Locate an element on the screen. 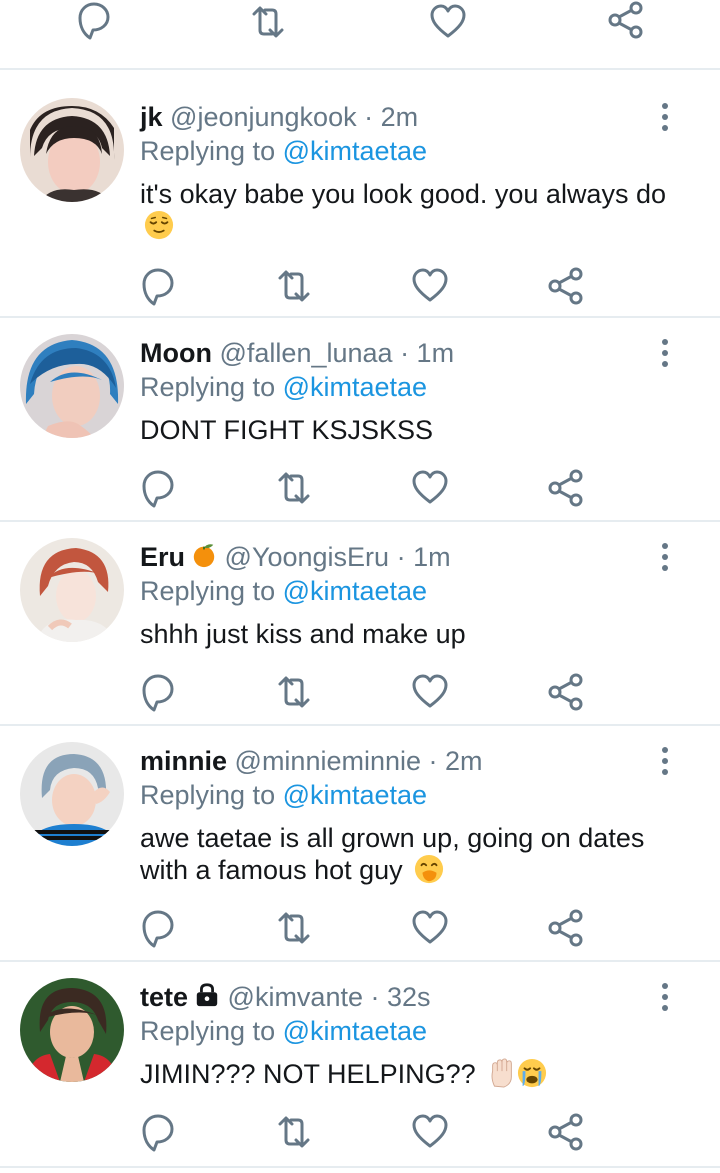  previous-tweet-actions is located at coordinates (360, 35).